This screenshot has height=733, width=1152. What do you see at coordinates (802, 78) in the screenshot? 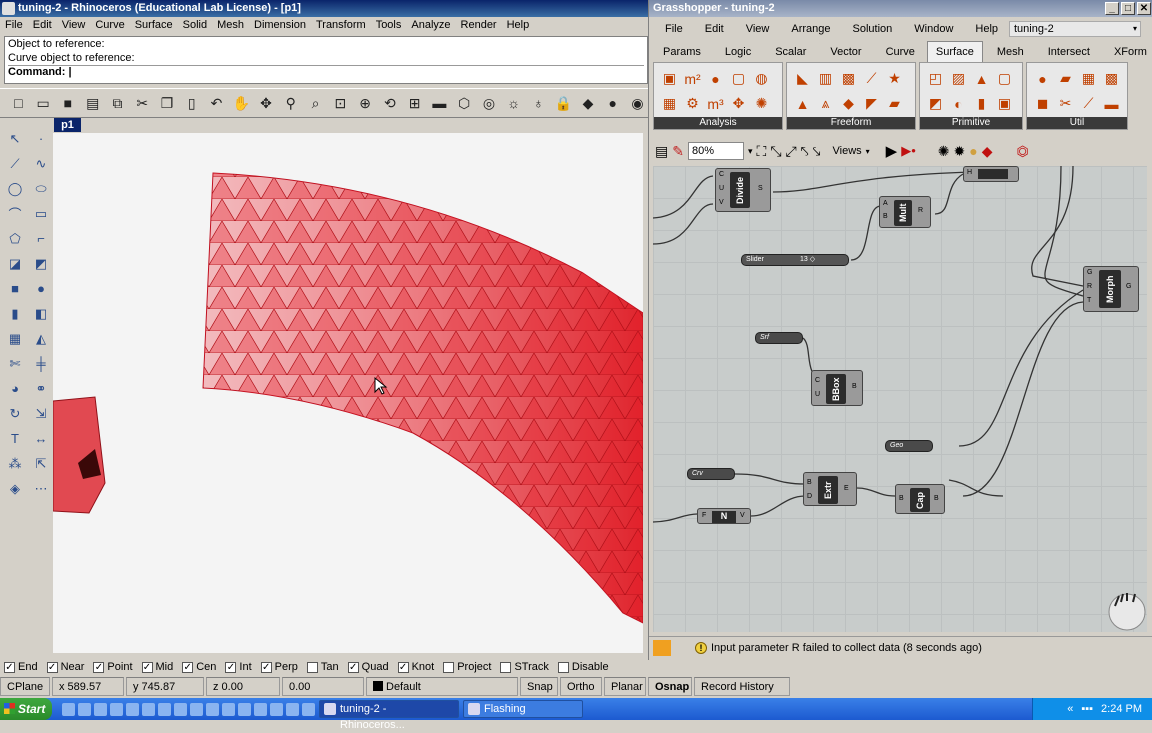
I see `4point-surface-icon: ◣` at bounding box center [802, 78].